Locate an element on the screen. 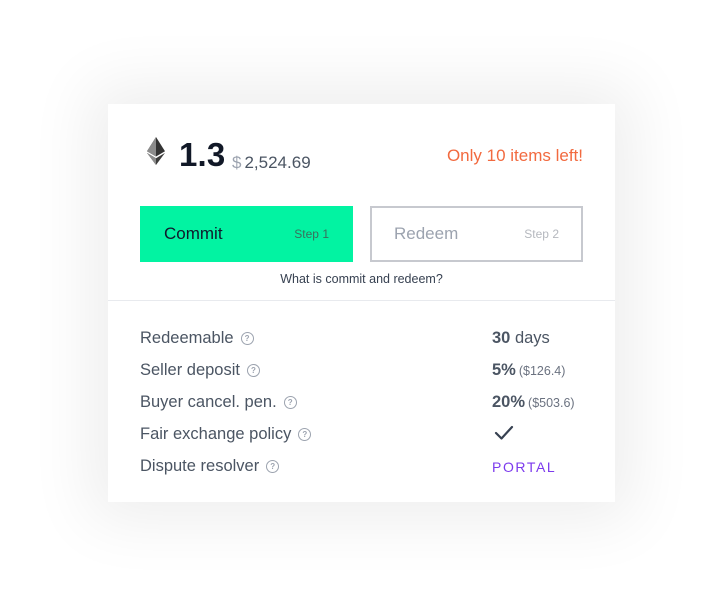  detail-row-seller-deposit: Seller deposit? 5% ($126.4) is located at coordinates (361, 372).